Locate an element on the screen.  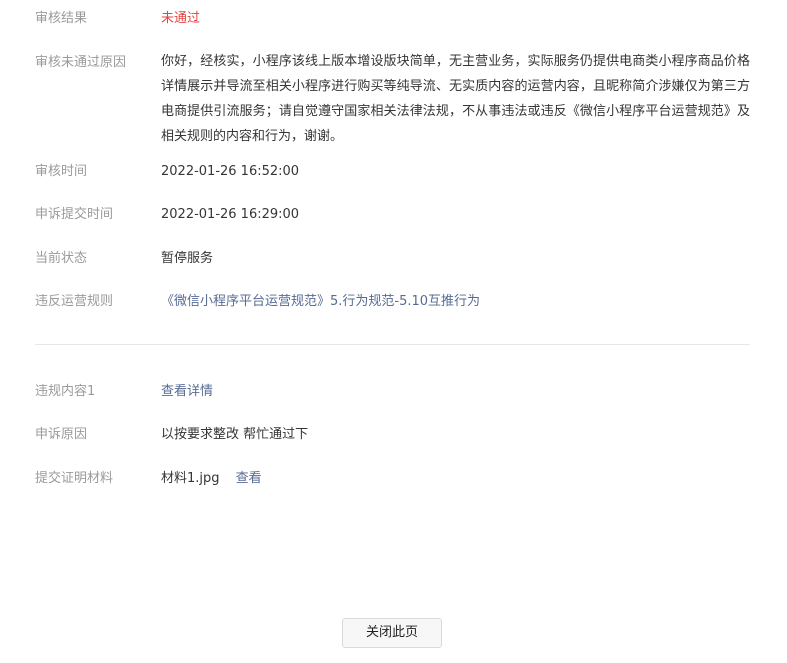
view-details-link: 查看详情 is located at coordinates (455, 392).